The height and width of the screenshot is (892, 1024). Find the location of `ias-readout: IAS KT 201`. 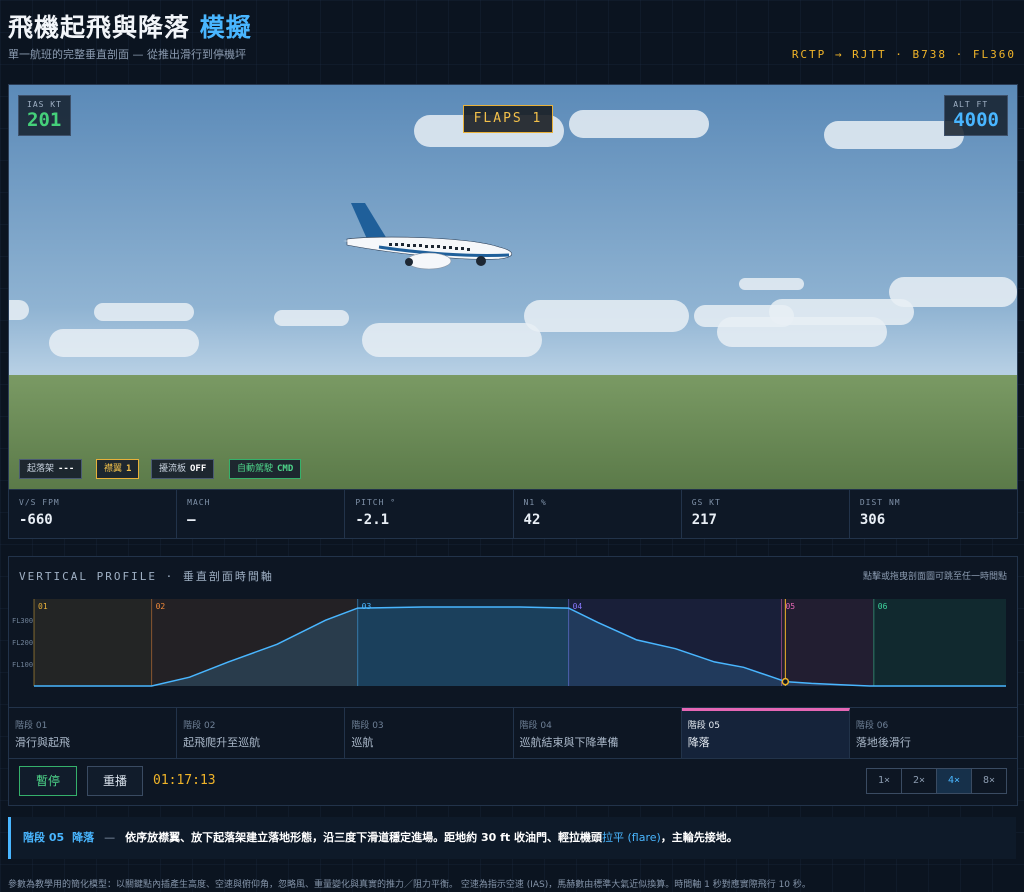

ias-readout: IAS KT 201 is located at coordinates (44, 115).